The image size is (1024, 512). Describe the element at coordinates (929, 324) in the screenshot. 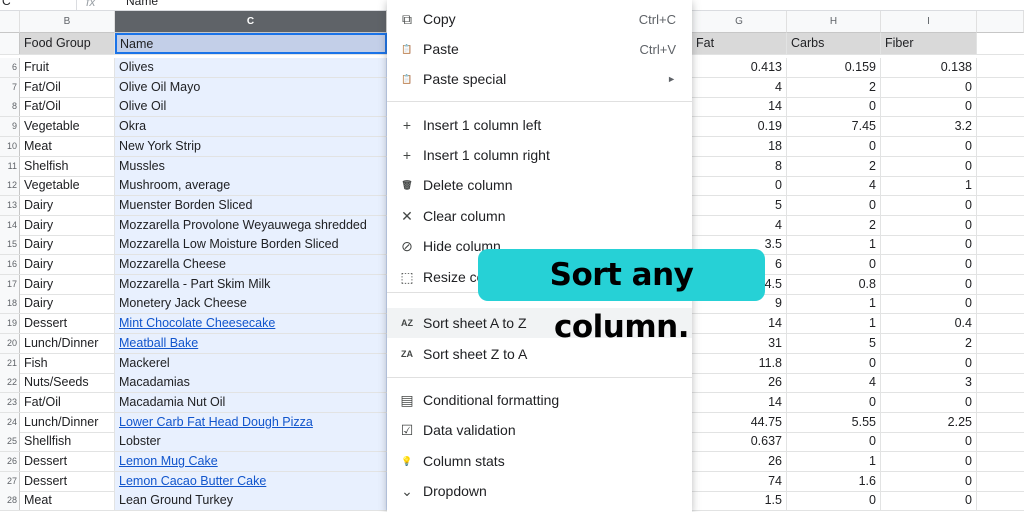

I see `cell-fiber: 0.4` at that location.